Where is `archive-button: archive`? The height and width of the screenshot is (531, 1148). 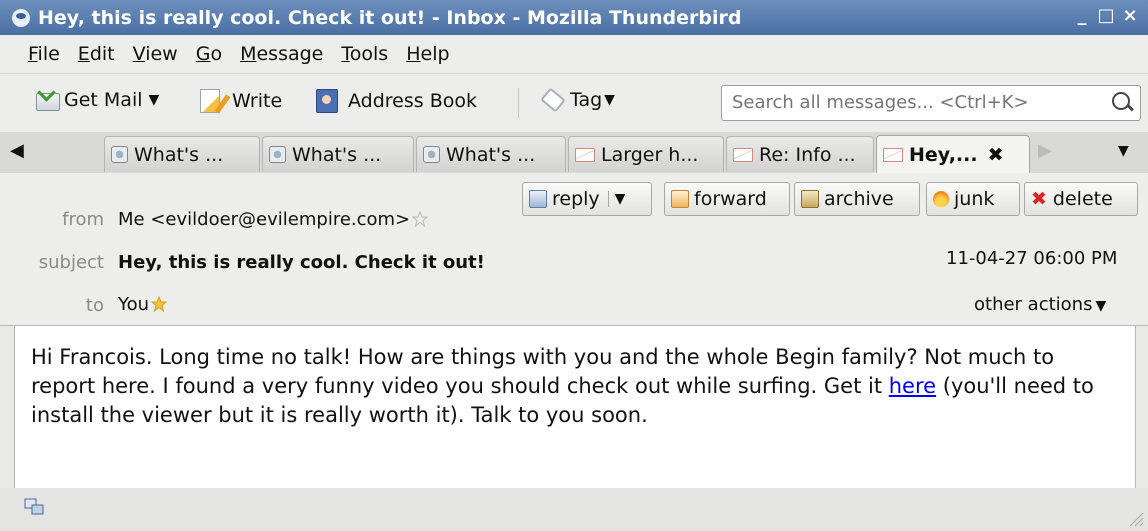
archive-button: archive is located at coordinates (857, 199).